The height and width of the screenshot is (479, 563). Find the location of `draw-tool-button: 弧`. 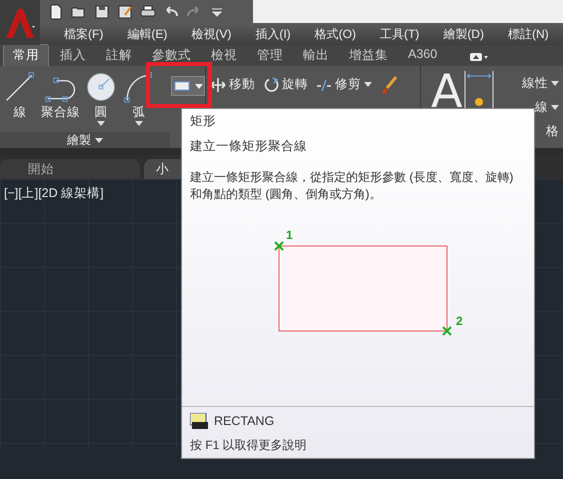

draw-tool-button: 弧 is located at coordinates (139, 101).